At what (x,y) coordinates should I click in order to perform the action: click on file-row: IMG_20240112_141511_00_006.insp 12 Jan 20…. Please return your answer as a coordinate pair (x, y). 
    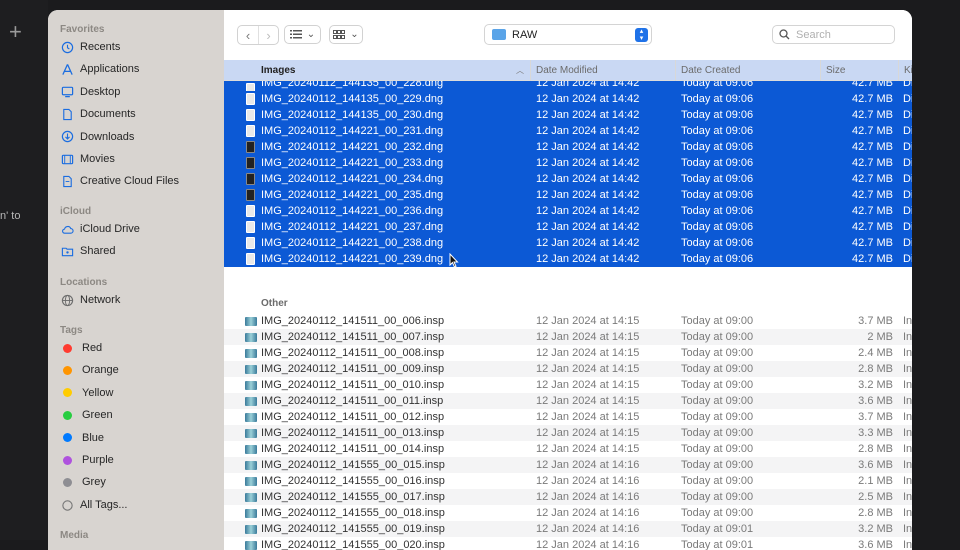
    Looking at the image, I should click on (568, 321).